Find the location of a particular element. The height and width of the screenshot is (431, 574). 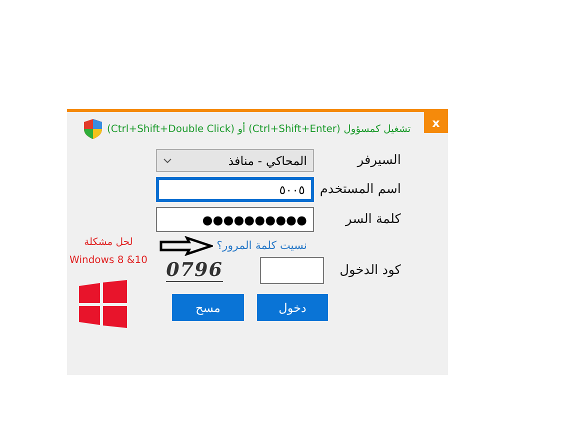

field-label: السيرفر is located at coordinates (379, 161).